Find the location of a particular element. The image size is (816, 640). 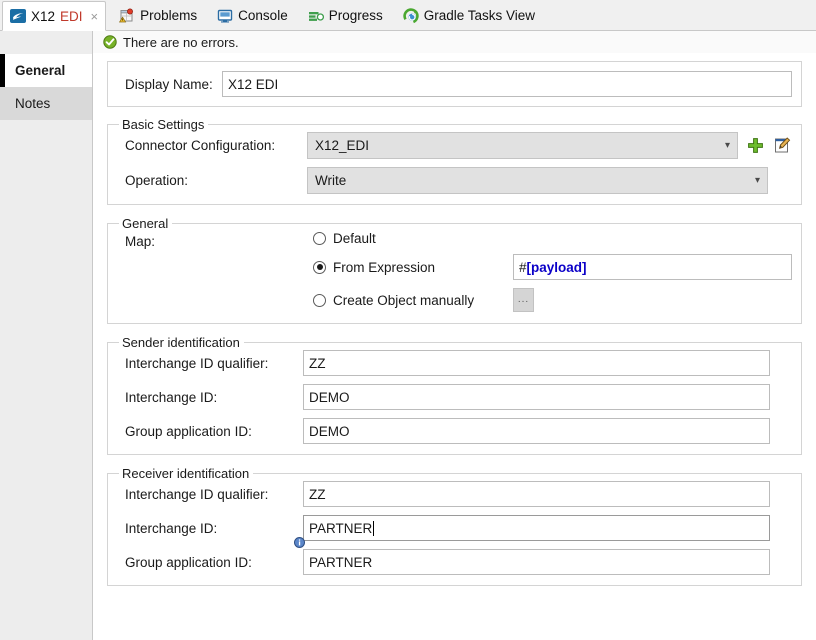

sender-interchange-id-qualifier-row: Interchange ID qualifier: ZZ is located at coordinates (454, 363).